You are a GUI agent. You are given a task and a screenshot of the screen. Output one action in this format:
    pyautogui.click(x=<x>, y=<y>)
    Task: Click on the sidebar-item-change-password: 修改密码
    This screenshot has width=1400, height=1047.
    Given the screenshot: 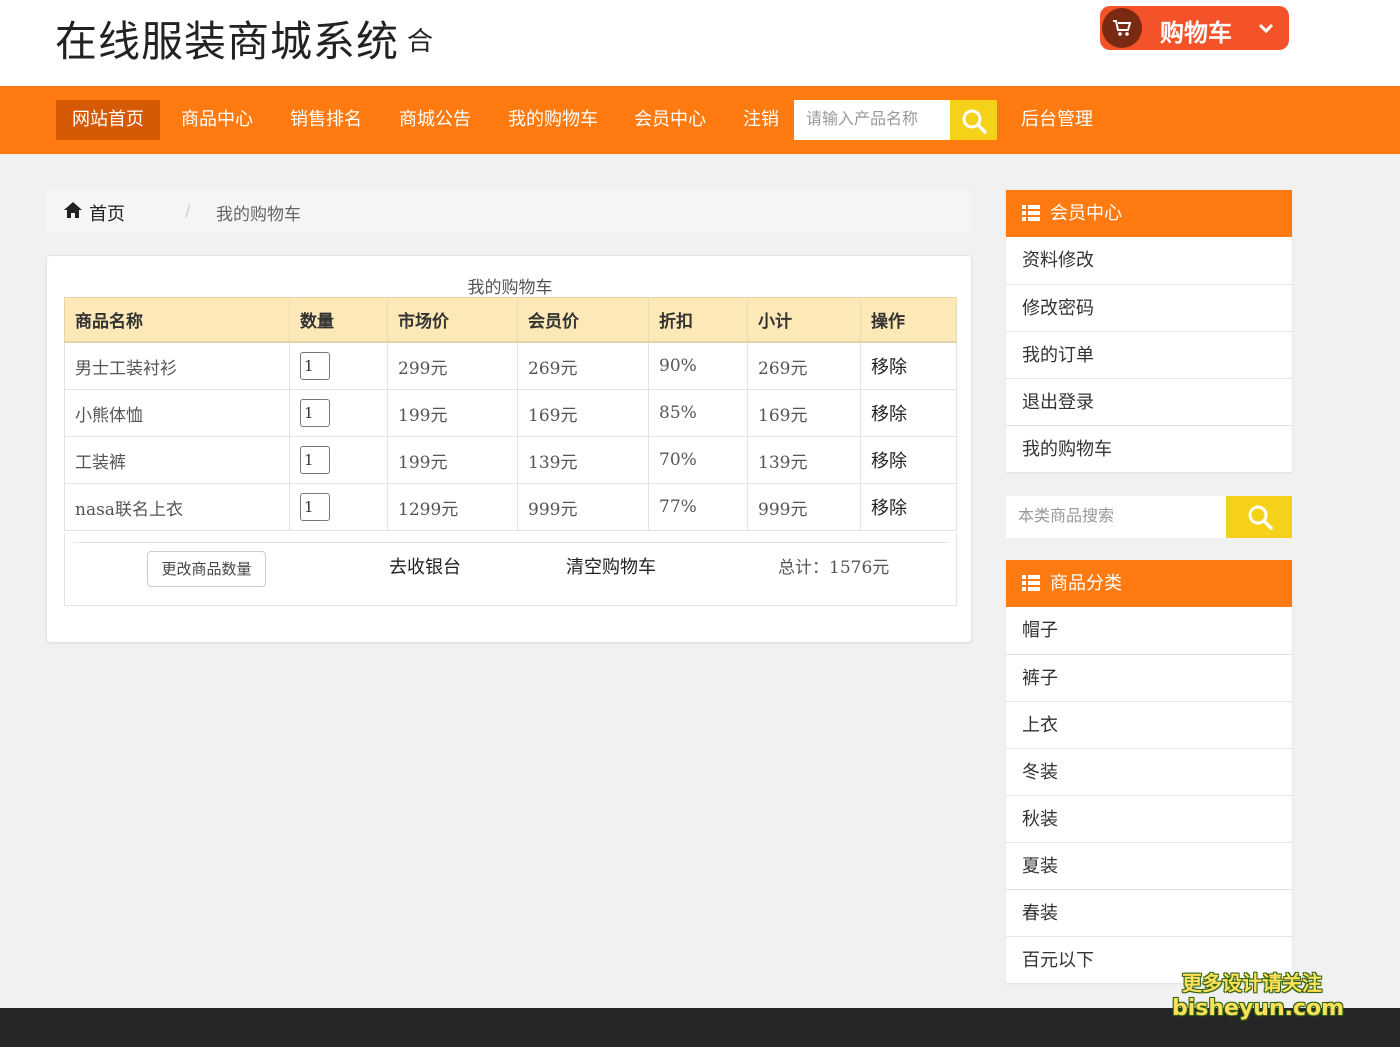 What is the action you would take?
    pyautogui.click(x=1149, y=307)
    